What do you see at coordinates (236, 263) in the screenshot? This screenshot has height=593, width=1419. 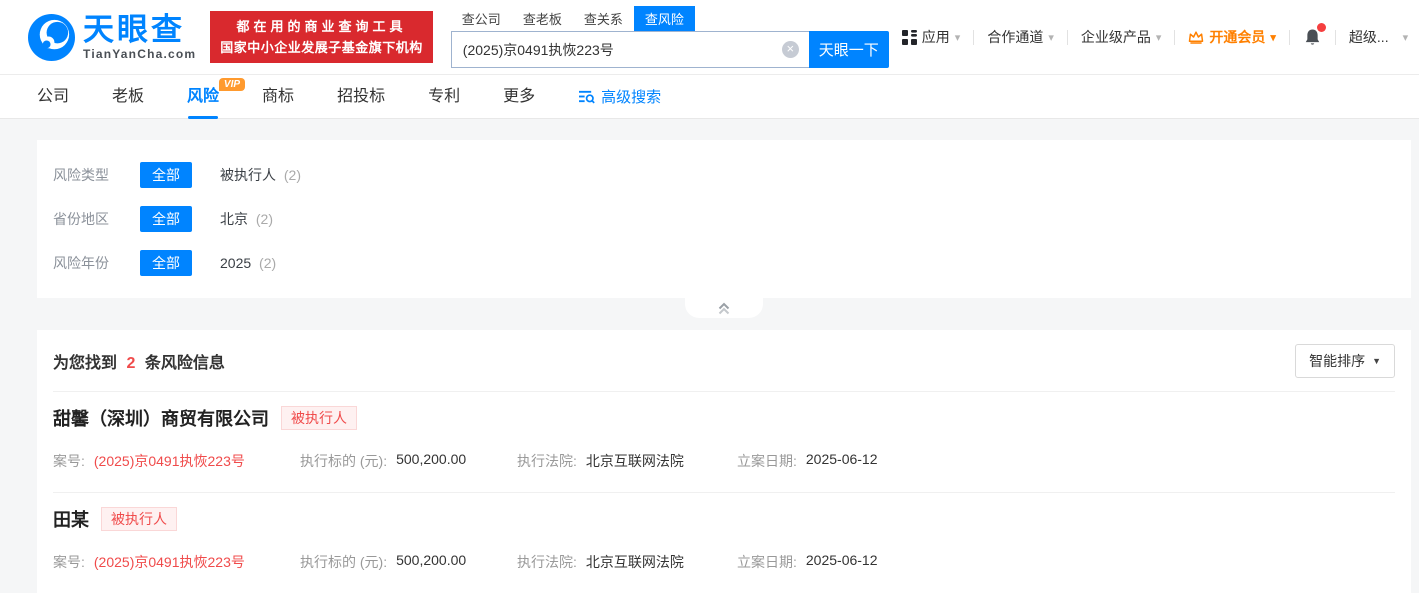 I see `filter-option-name: 2025` at bounding box center [236, 263].